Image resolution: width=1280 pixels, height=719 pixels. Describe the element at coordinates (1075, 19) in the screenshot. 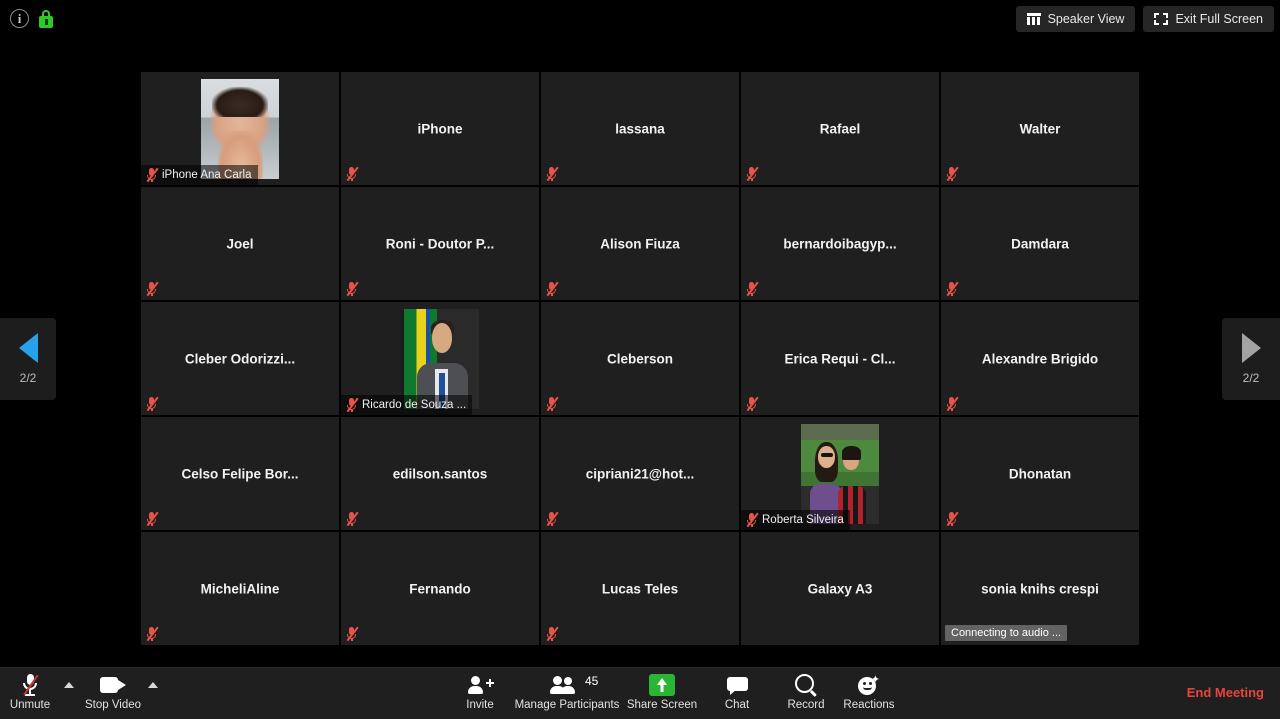

I see `speaker-view-button: Speaker View` at that location.